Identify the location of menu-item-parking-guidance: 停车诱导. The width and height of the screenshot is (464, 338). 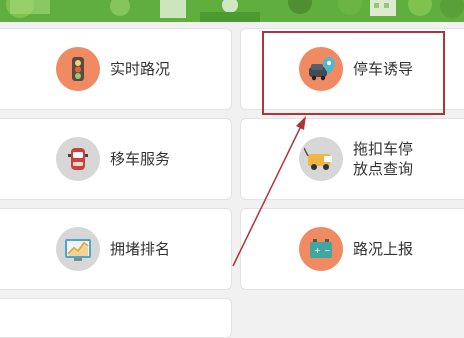
(352, 69).